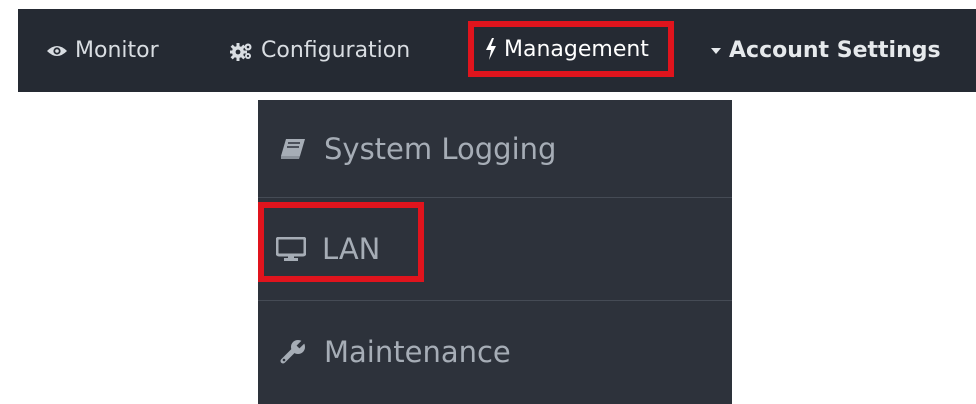  I want to click on nav-monitor-label: Monitor, so click(117, 50).